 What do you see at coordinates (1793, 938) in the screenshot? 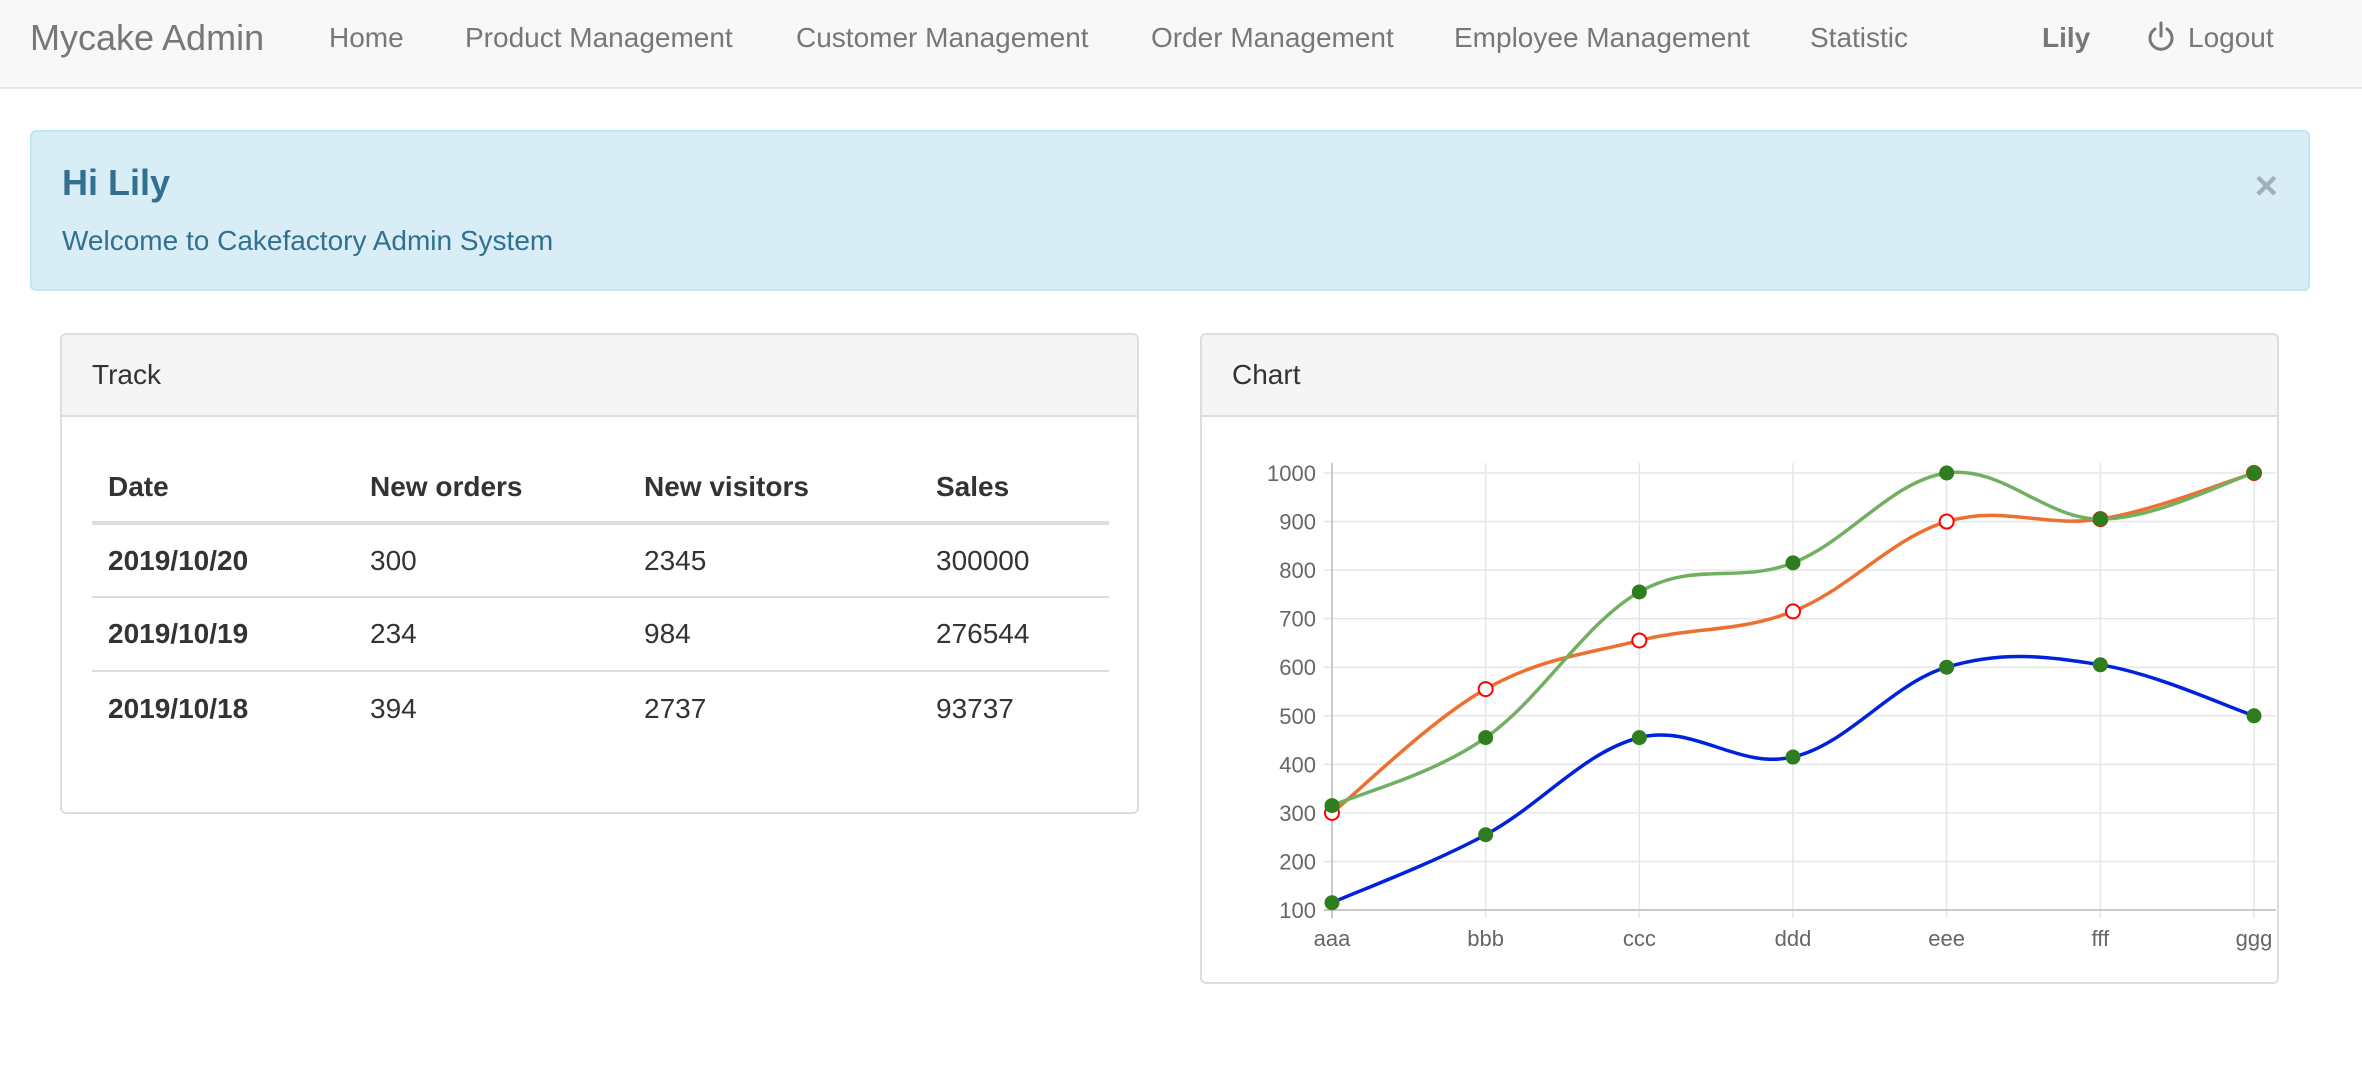
I see `x-tick-label: ddd` at bounding box center [1793, 938].